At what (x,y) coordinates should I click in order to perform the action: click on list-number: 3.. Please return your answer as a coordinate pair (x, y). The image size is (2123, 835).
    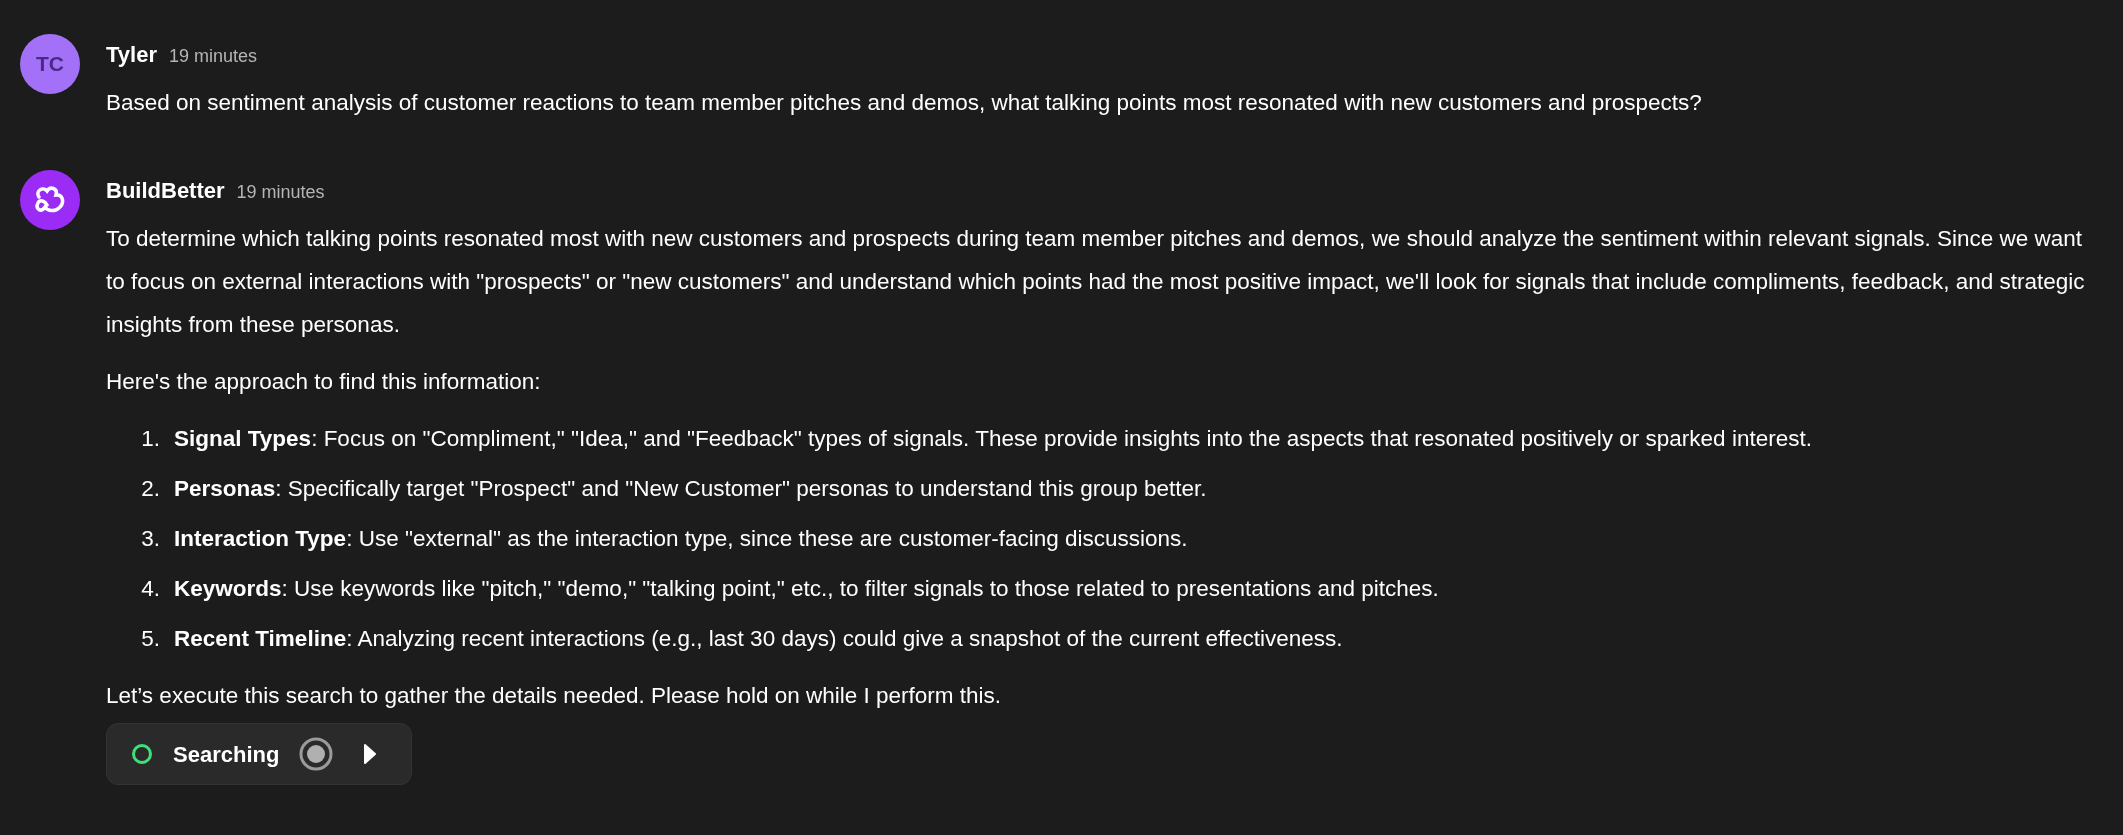
    Looking at the image, I should click on (150, 539).